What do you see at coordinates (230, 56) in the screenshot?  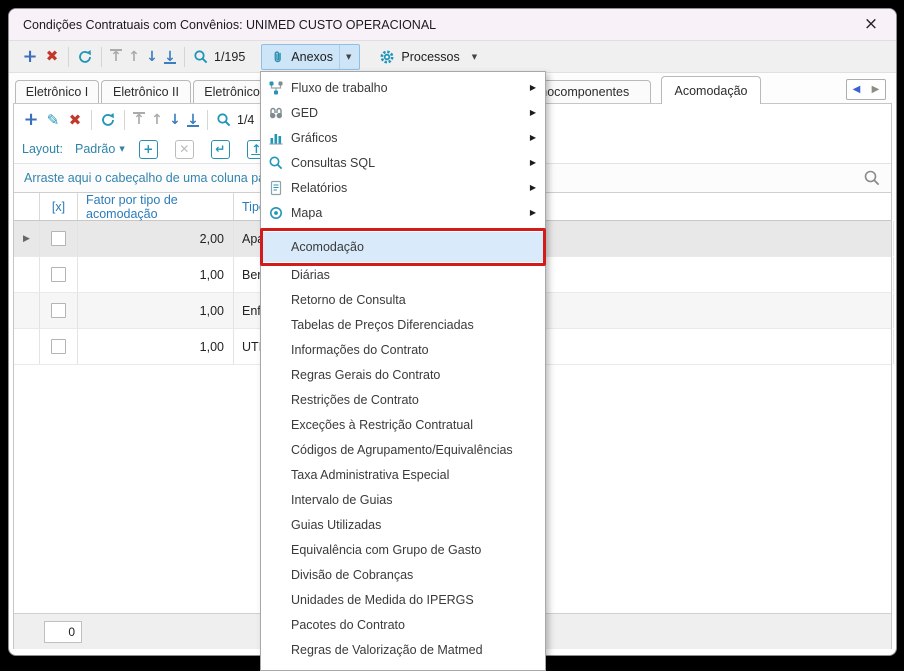 I see `record-counter: 1/195` at bounding box center [230, 56].